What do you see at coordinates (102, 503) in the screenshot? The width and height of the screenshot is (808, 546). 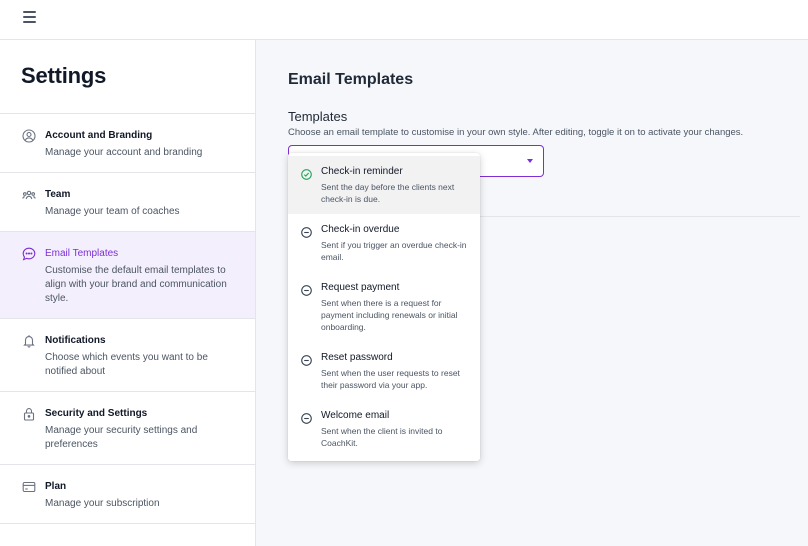 I see `sidebar-item-desc: Manage your subscription` at bounding box center [102, 503].